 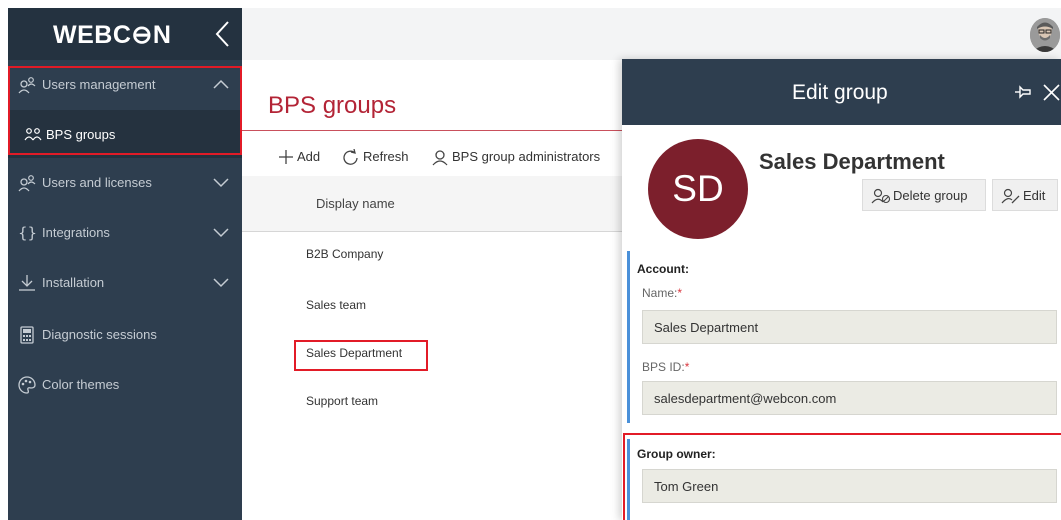 I want to click on download-icon, so click(x=27, y=283).